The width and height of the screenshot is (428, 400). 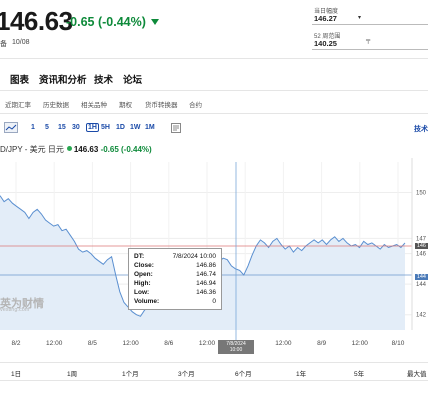 I want to click on timeframe-1d: 1日, so click(x=16, y=373).